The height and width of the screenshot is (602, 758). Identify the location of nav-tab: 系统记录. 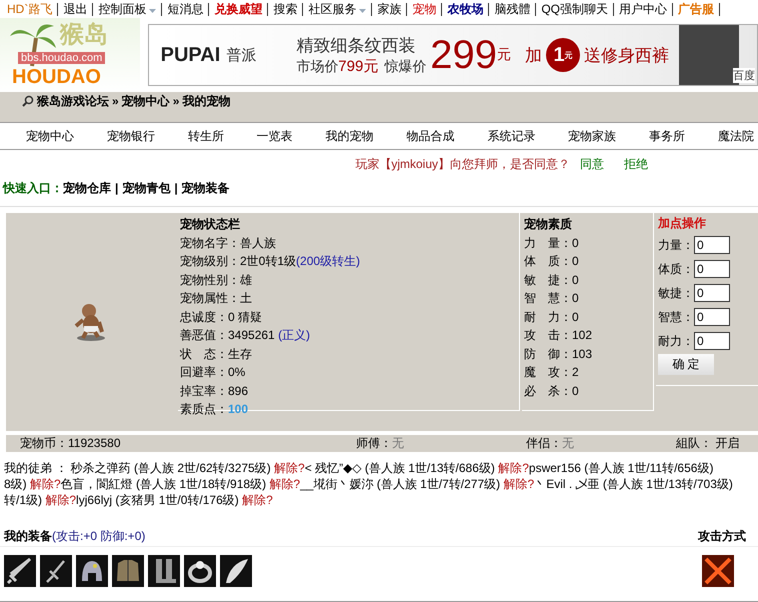
(511, 136).